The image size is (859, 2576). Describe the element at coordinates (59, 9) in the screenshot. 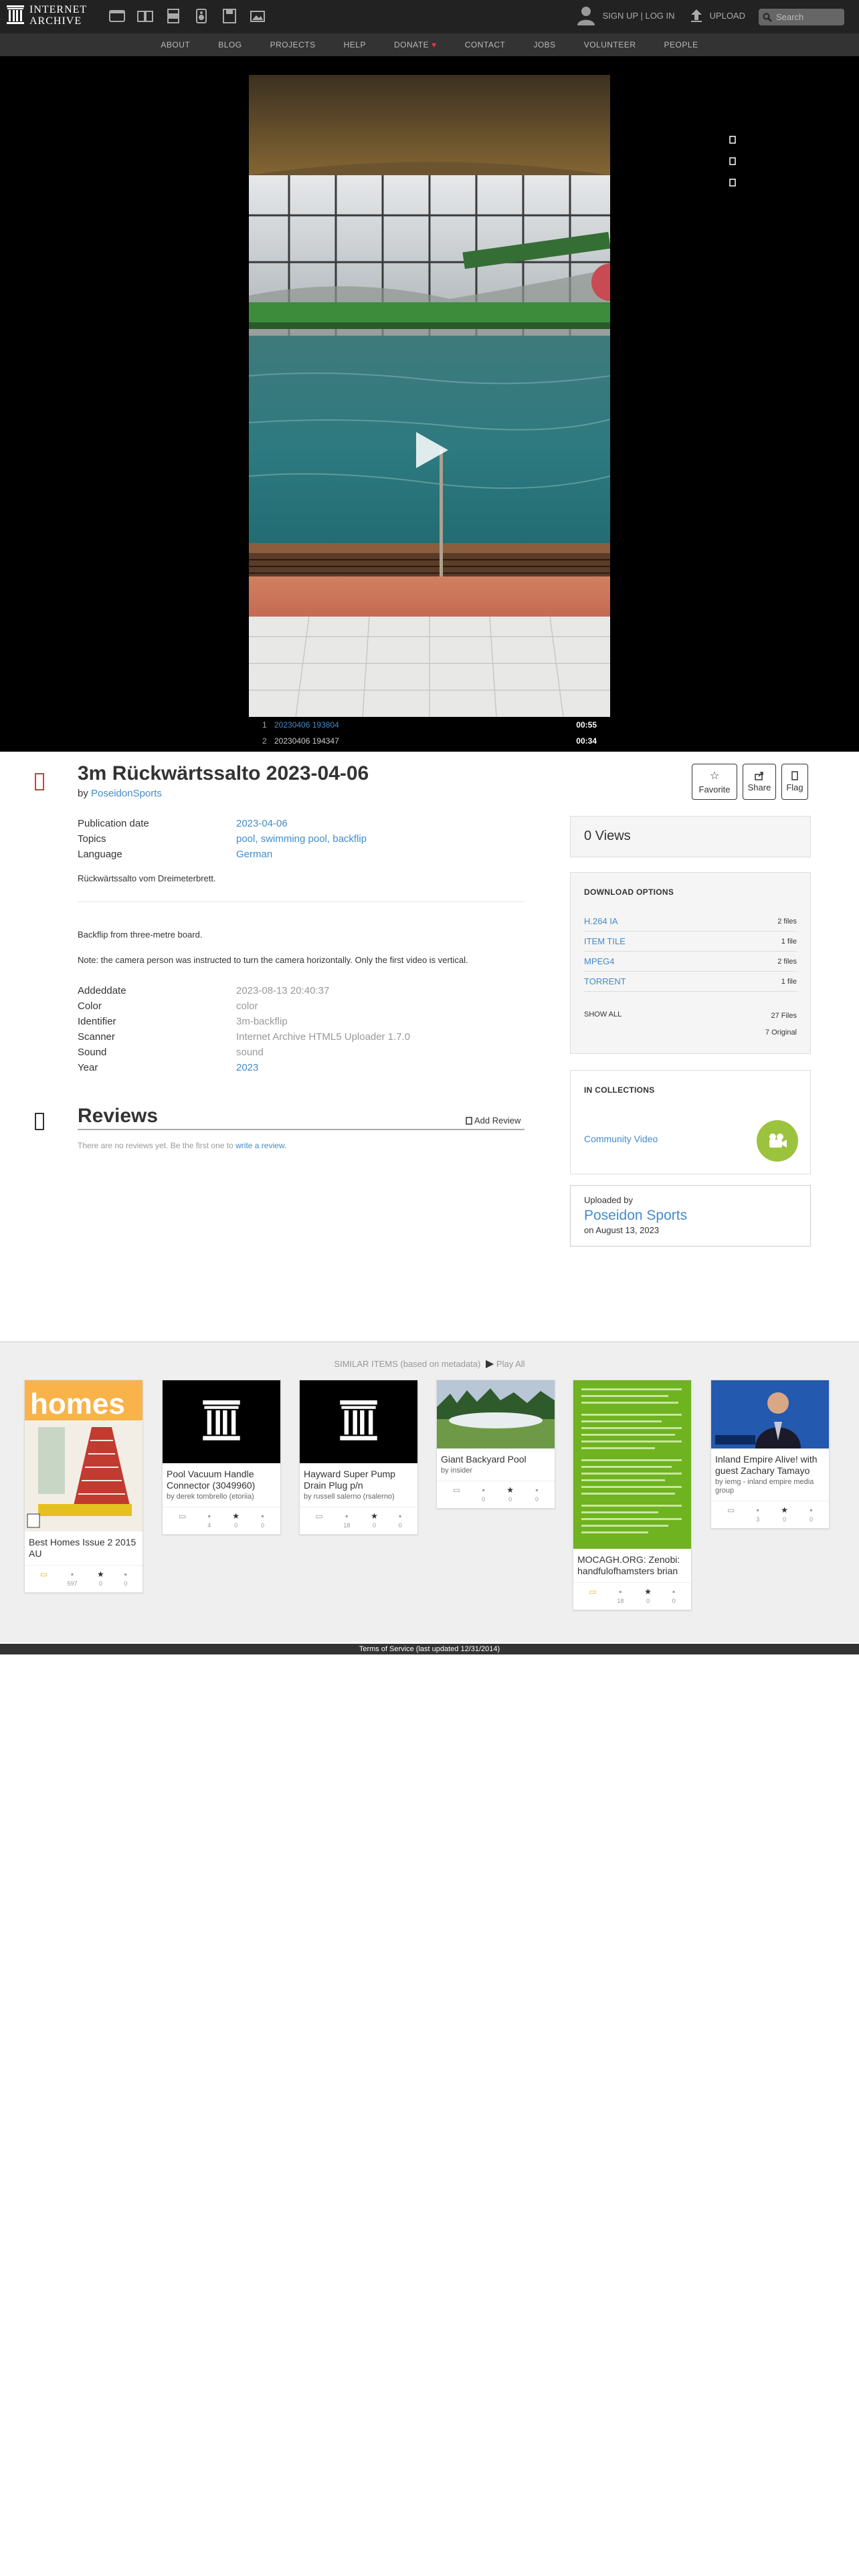

I see `logo-line1: INTERNET` at that location.